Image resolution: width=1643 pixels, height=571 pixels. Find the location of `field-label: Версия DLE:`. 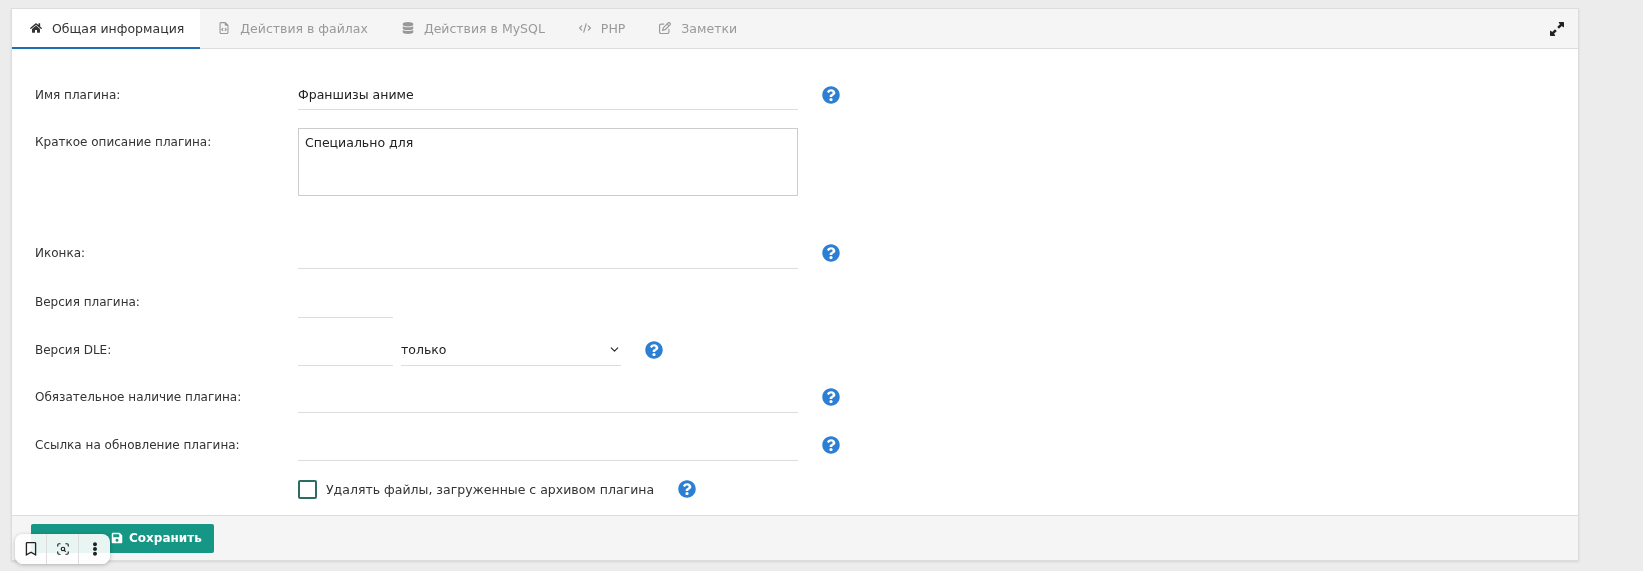

field-label: Версия DLE: is located at coordinates (74, 350).